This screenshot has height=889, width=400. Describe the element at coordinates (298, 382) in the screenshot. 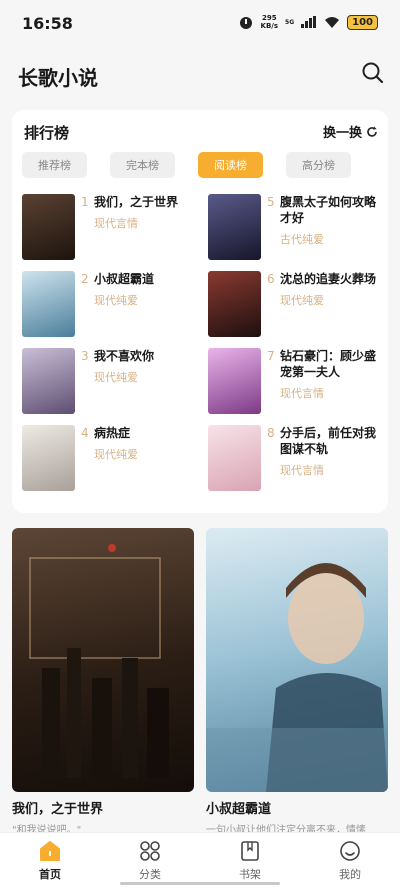

I see `rank-item-7: 7 钻石豪门：顾少盛宠第一夫人 现代言情` at that location.